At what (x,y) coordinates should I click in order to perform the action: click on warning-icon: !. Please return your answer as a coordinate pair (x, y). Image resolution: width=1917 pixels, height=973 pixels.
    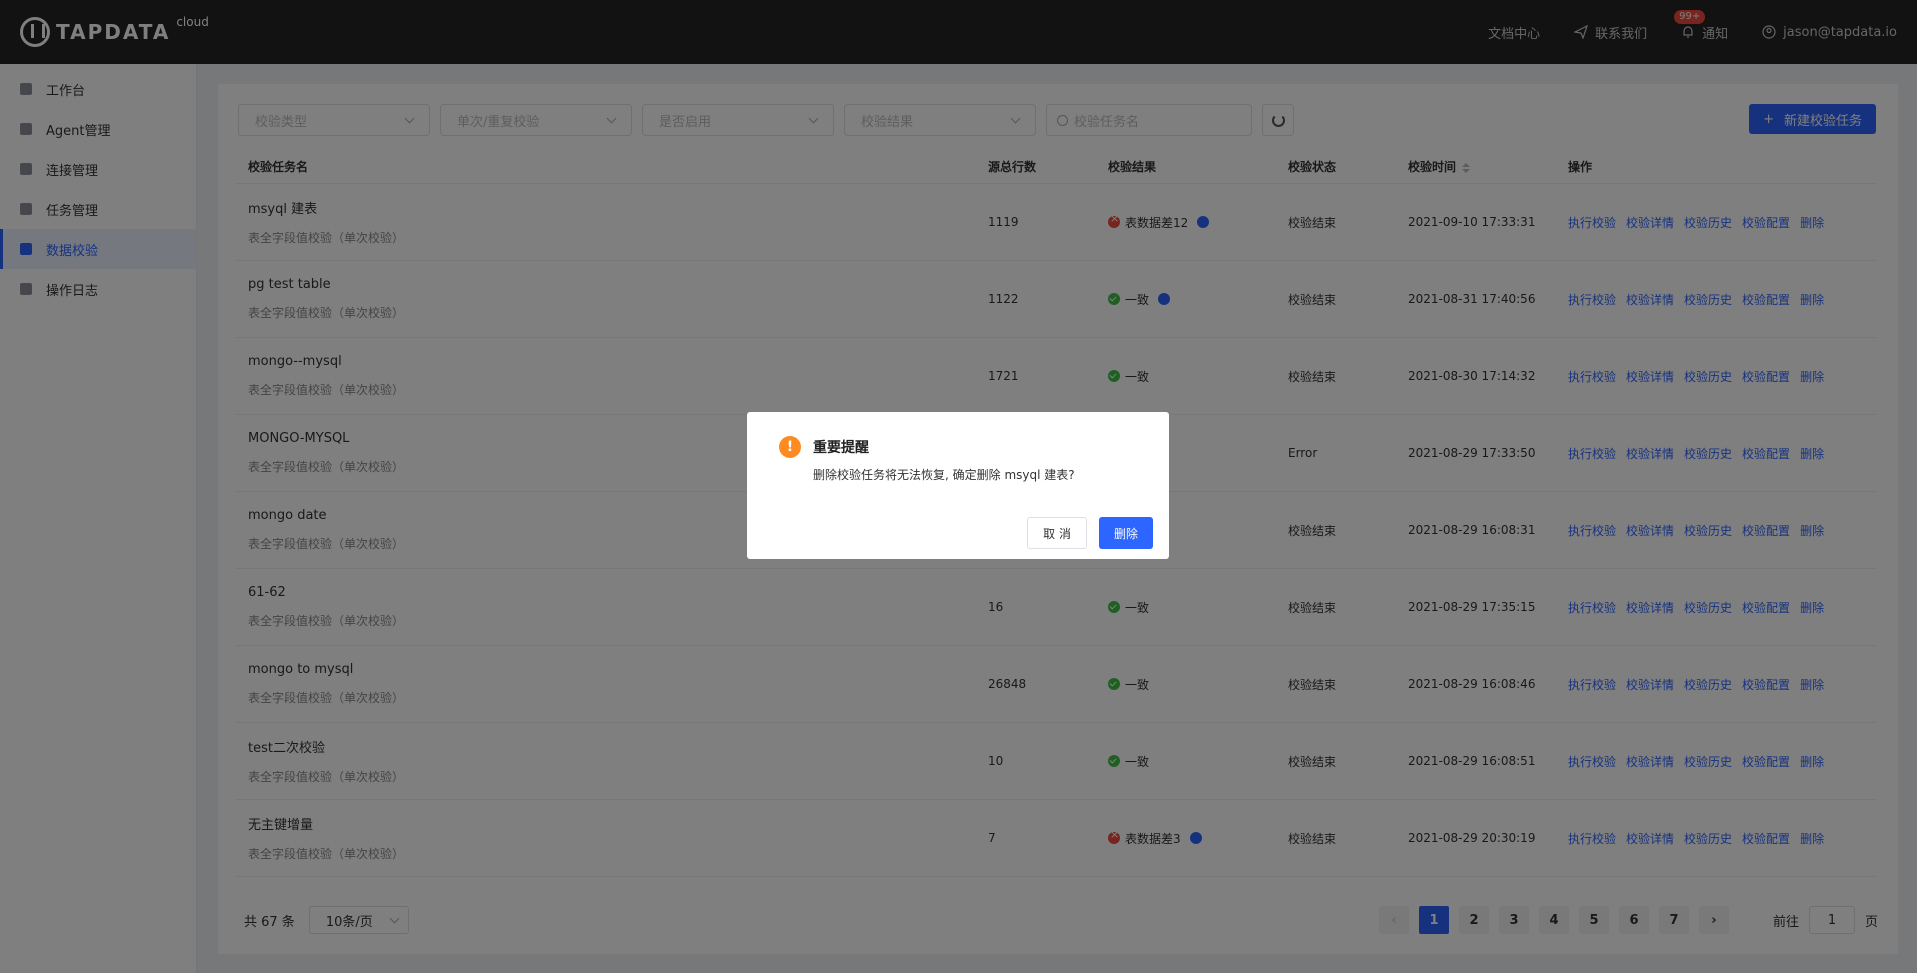
    Looking at the image, I should click on (790, 447).